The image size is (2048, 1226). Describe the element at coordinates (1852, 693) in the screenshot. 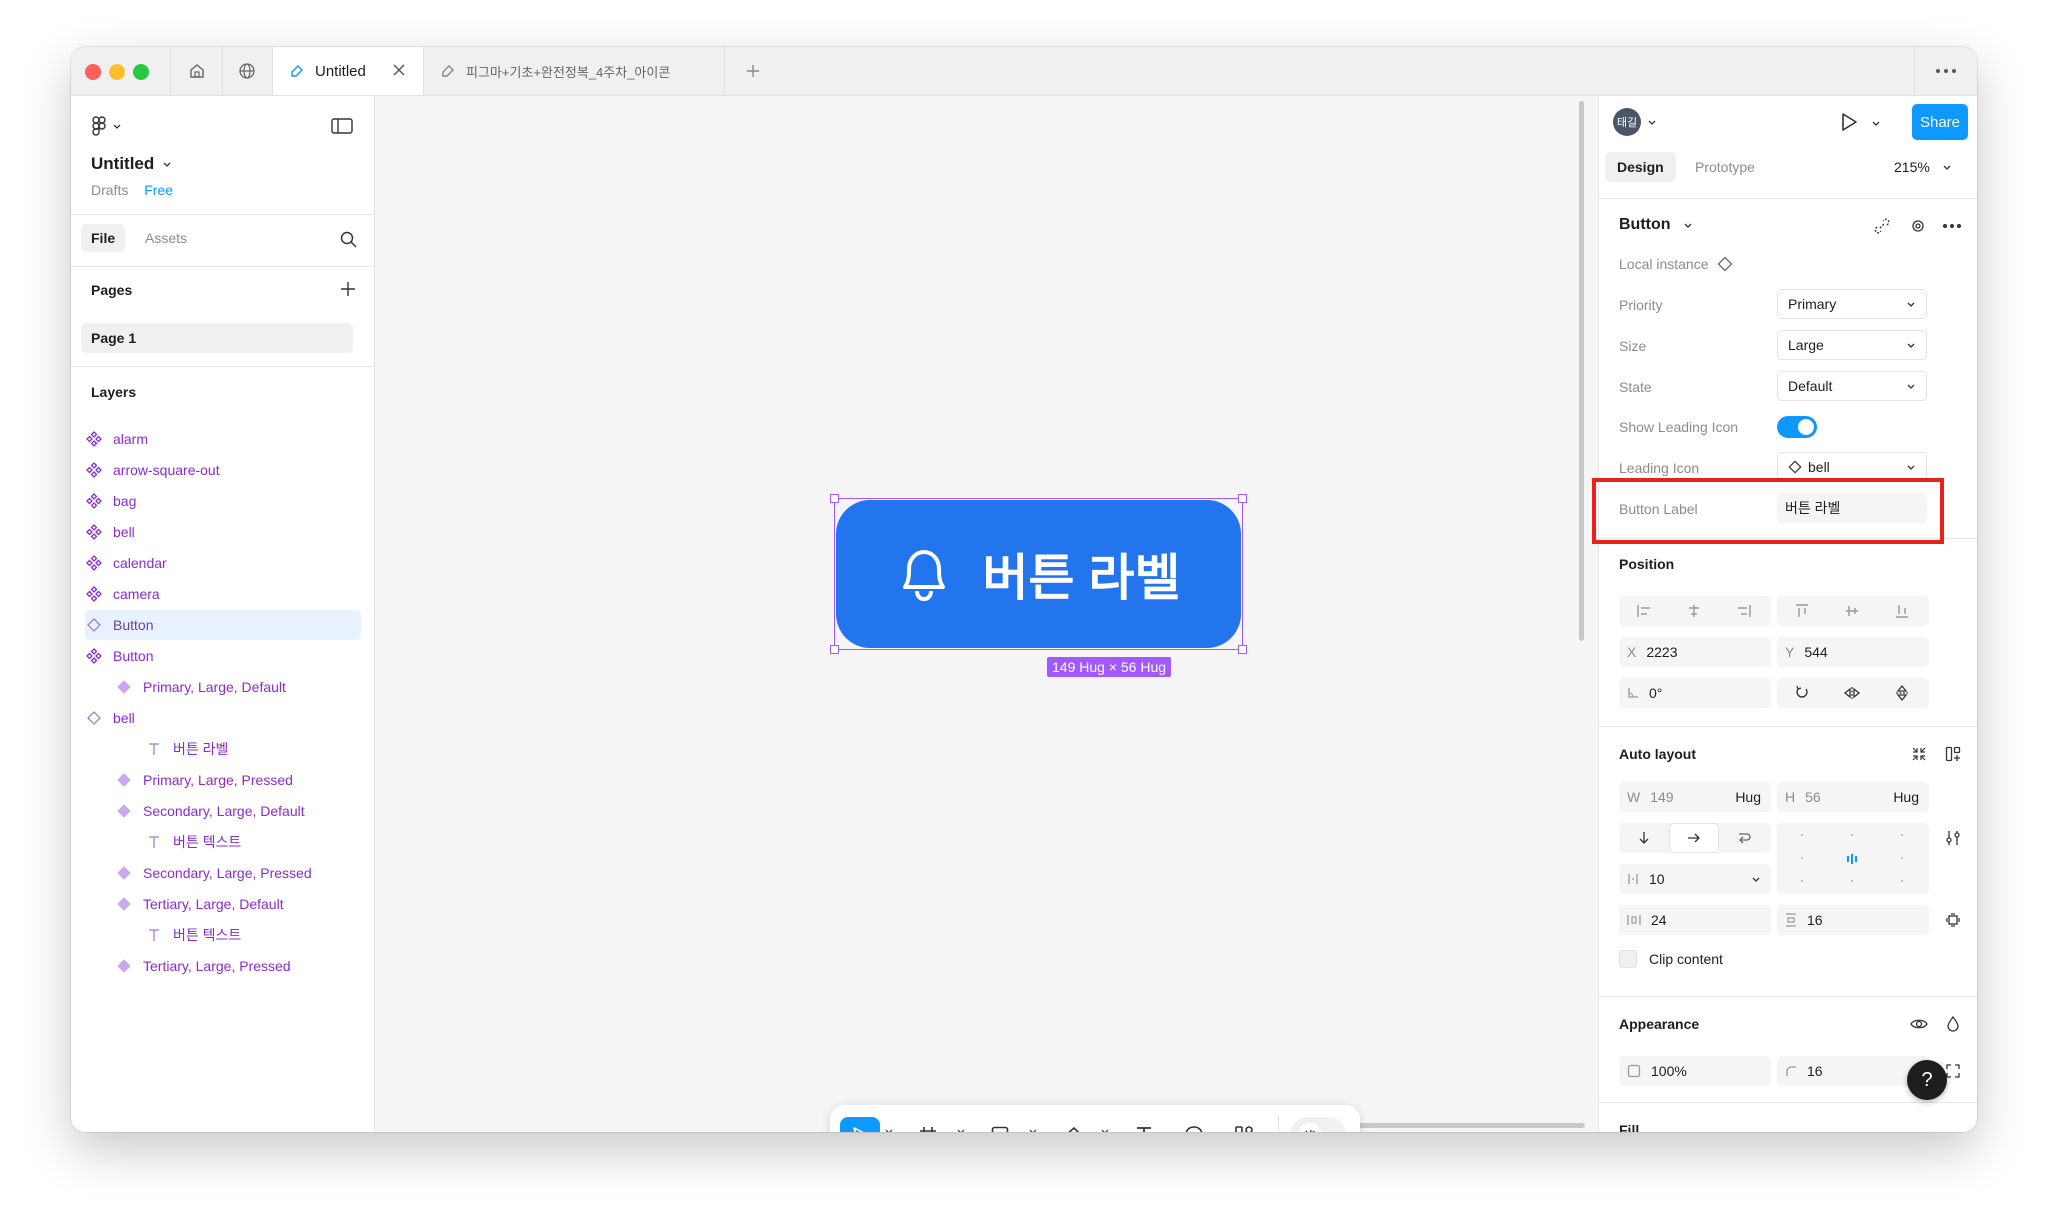

I see `flip-horizontal-button` at that location.